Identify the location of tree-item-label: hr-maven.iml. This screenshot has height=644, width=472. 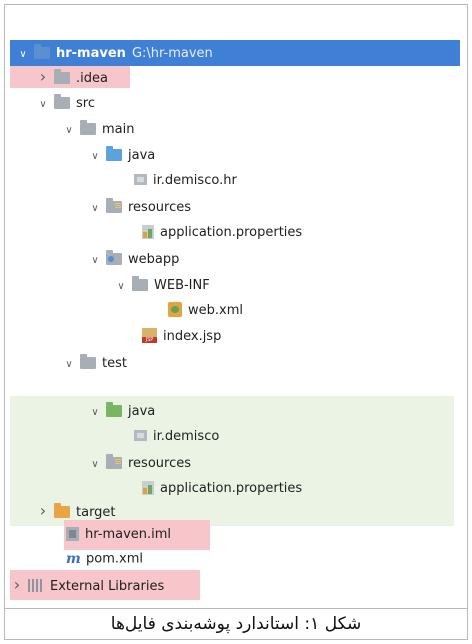
(128, 534).